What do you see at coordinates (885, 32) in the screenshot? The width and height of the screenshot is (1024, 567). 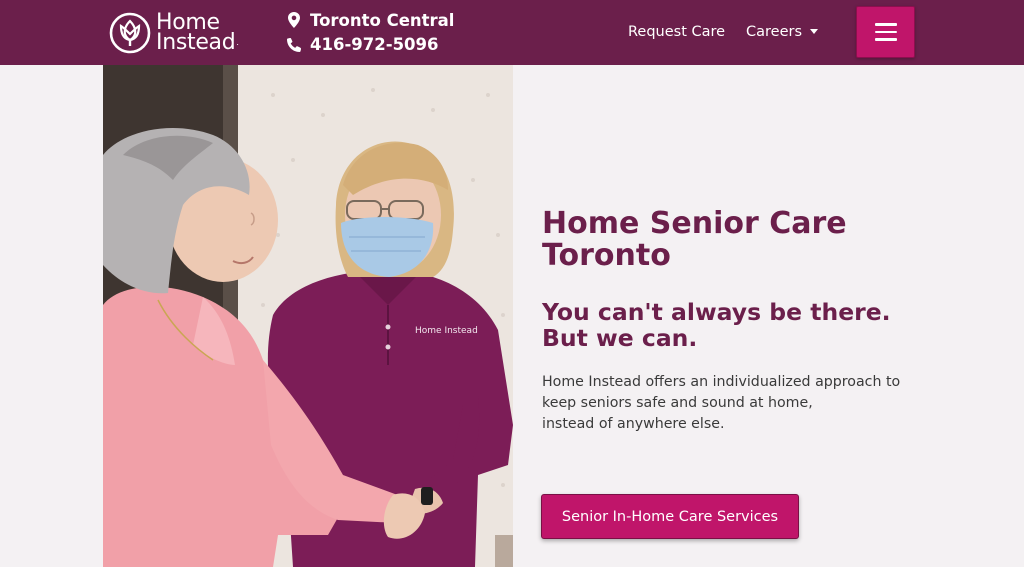 I see `menu-button` at bounding box center [885, 32].